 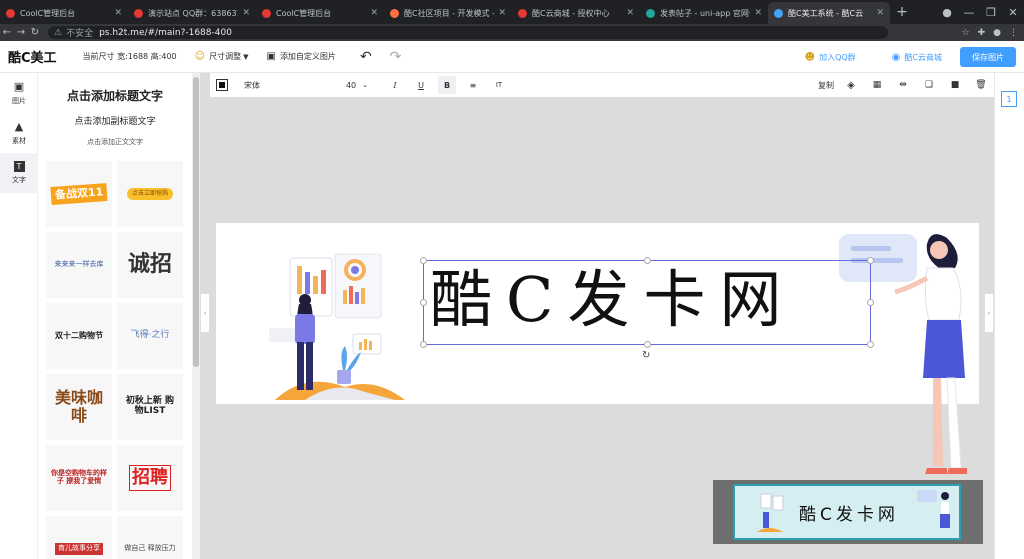 What do you see at coordinates (576, 13) in the screenshot?
I see `browser-tab: 酷C云商城 - 授权中心 ✕` at bounding box center [576, 13].